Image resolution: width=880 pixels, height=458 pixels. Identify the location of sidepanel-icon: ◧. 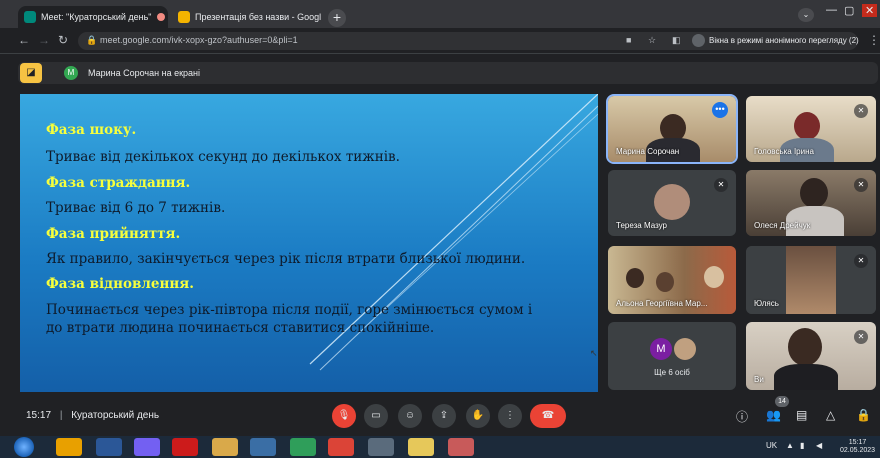
(676, 40).